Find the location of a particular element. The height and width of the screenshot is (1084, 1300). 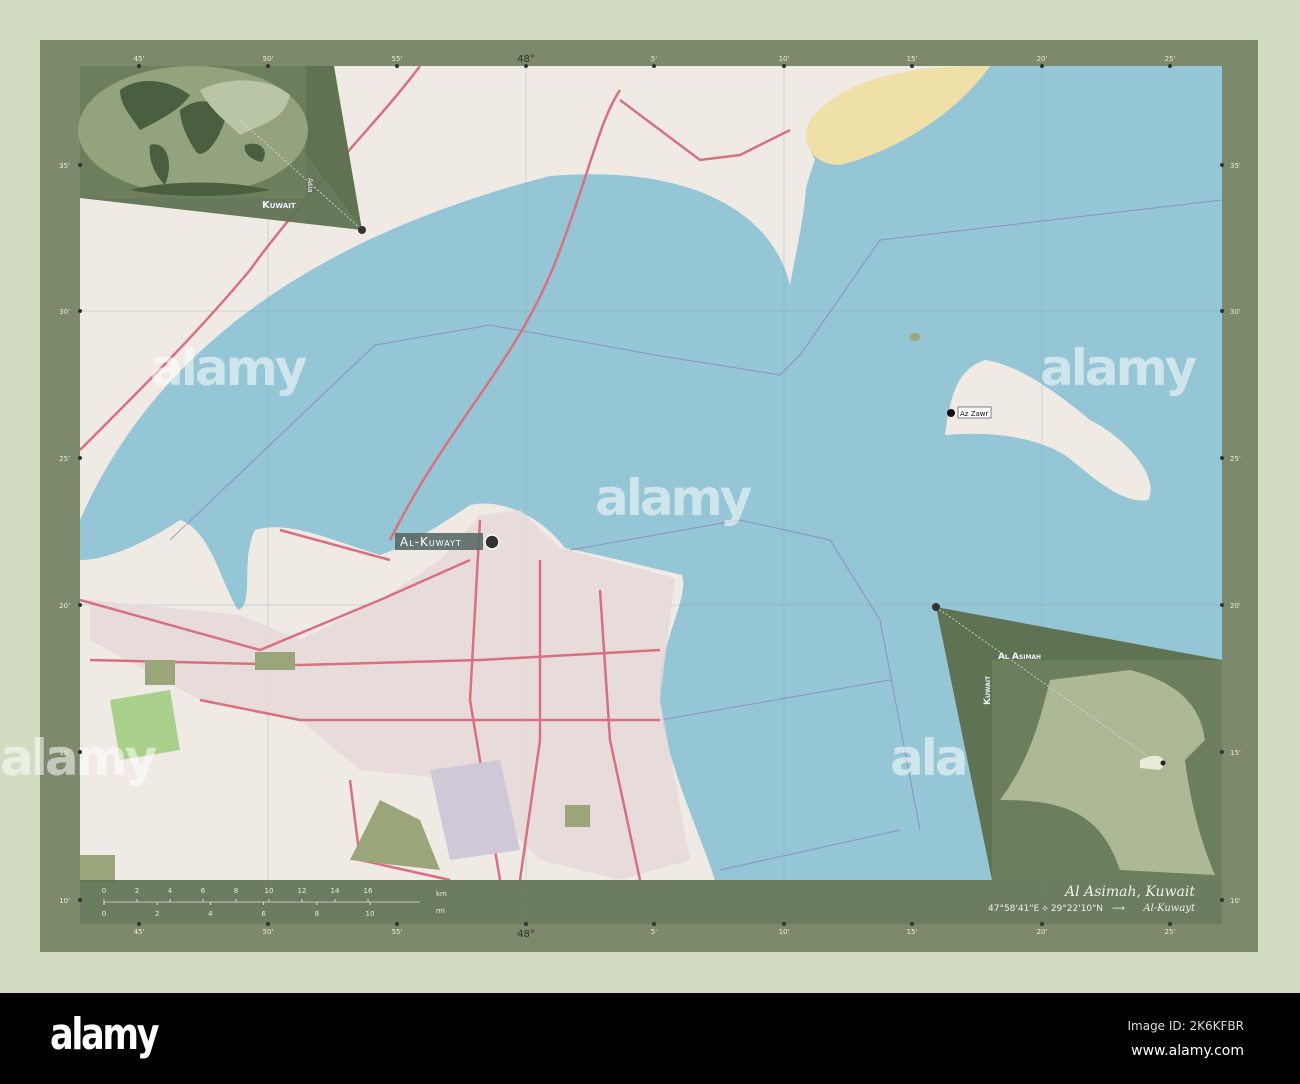

country-inset-marker is located at coordinates (936, 607).